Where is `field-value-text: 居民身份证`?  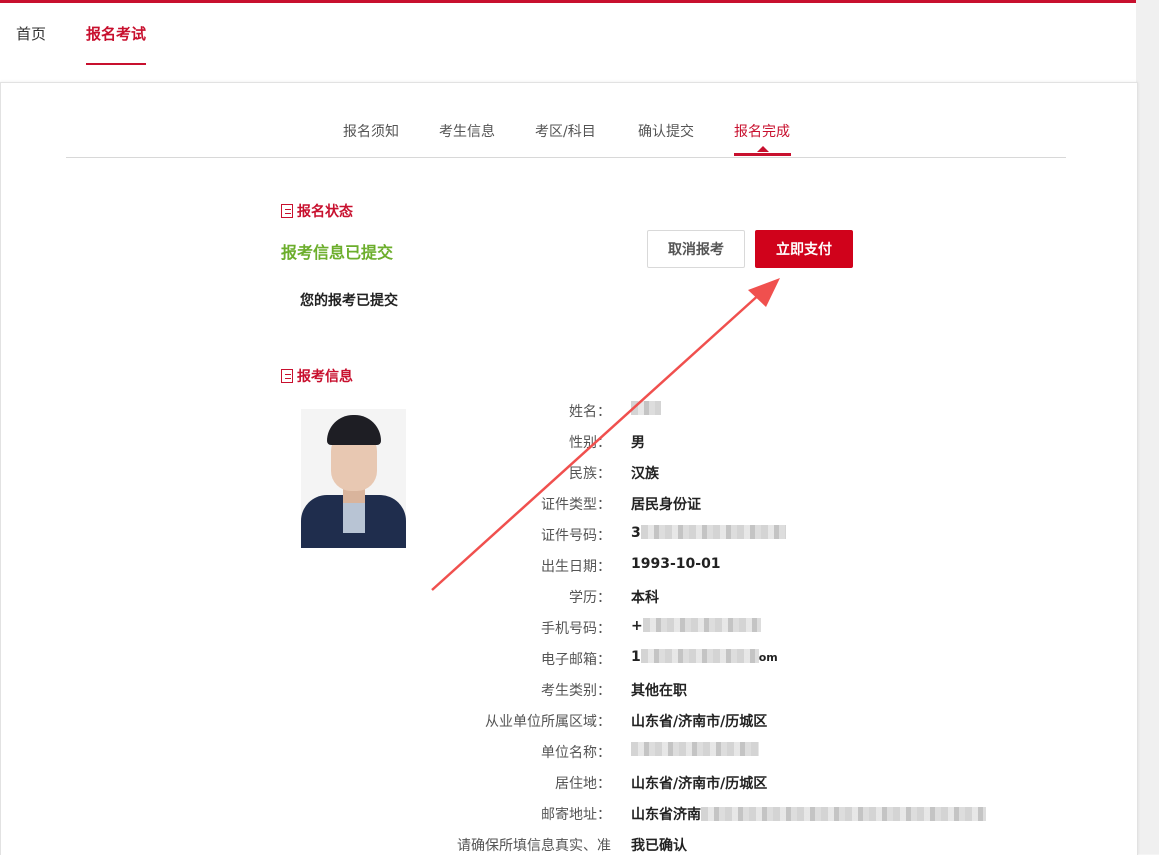 field-value-text: 居民身份证 is located at coordinates (666, 505).